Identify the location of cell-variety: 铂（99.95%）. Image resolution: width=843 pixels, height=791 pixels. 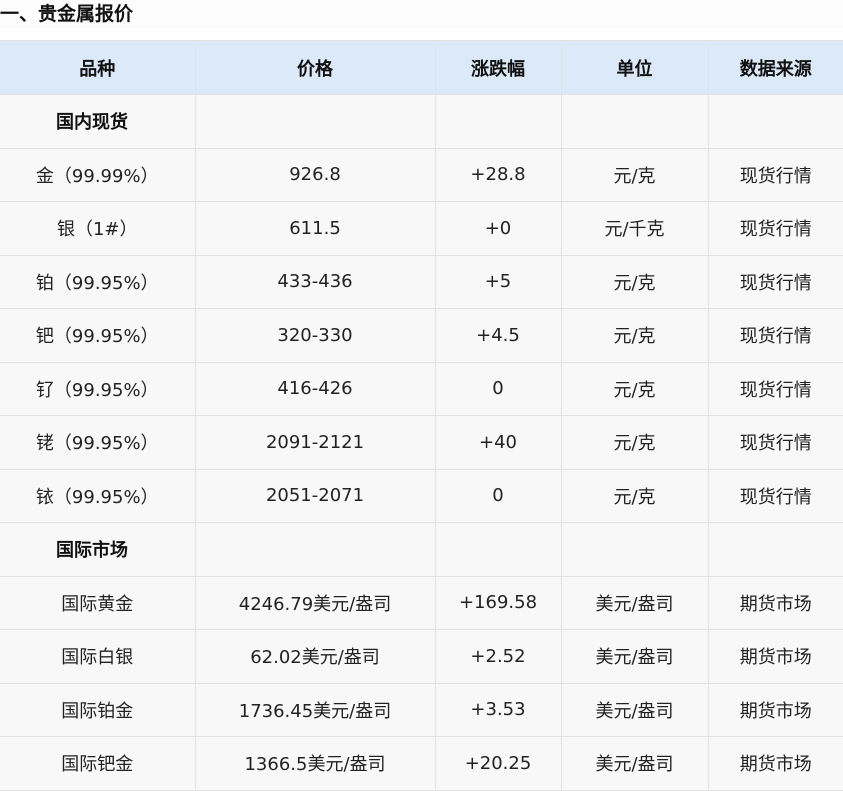
(98, 281).